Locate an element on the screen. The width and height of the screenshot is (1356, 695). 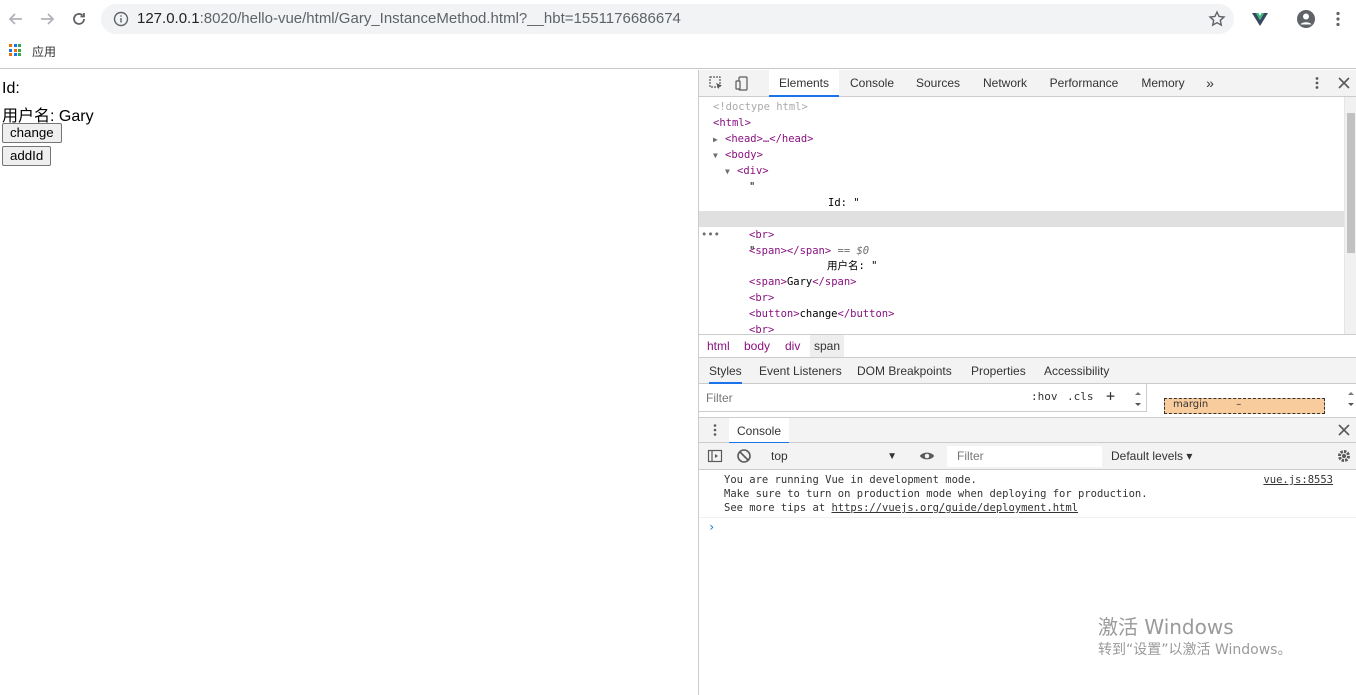
new-style-rule-button: + is located at coordinates (1110, 396).